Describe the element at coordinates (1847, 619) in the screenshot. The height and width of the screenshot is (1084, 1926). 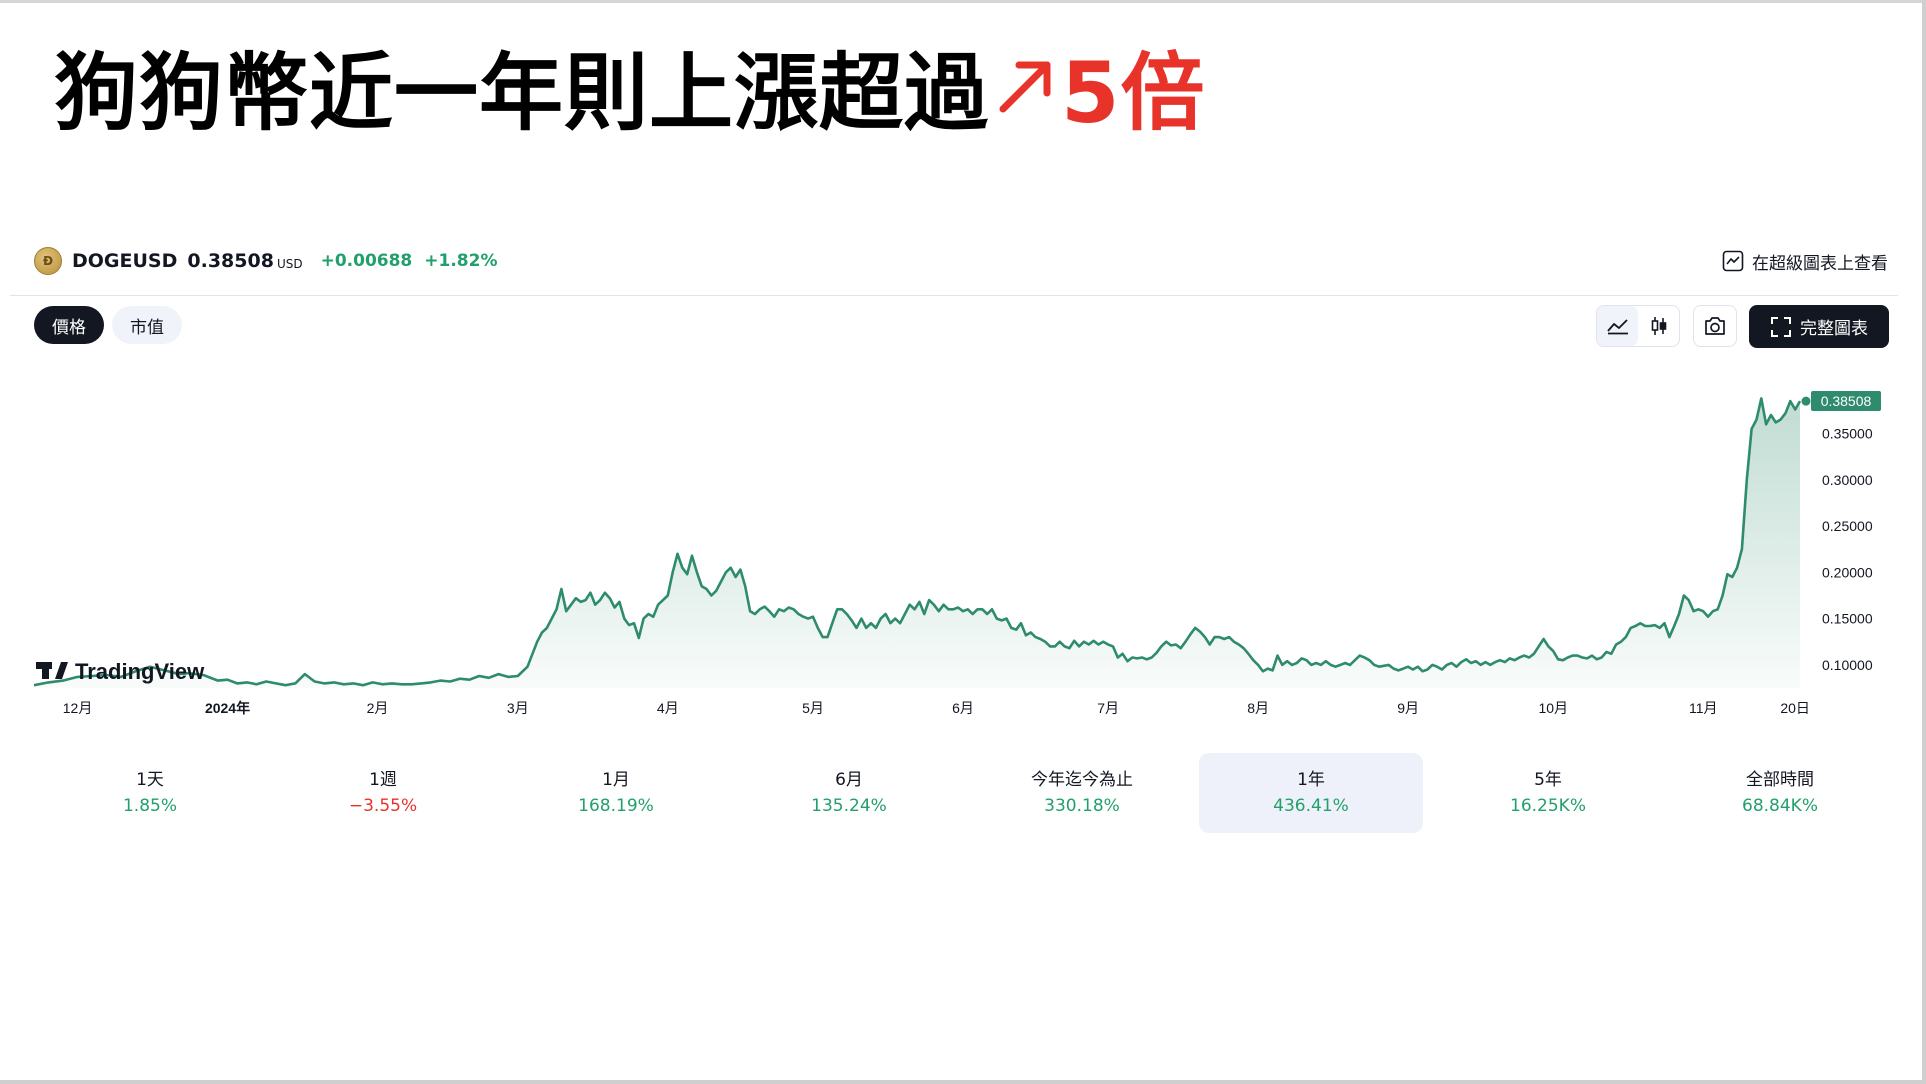
I see `y-tick-label: 0.15000` at that location.